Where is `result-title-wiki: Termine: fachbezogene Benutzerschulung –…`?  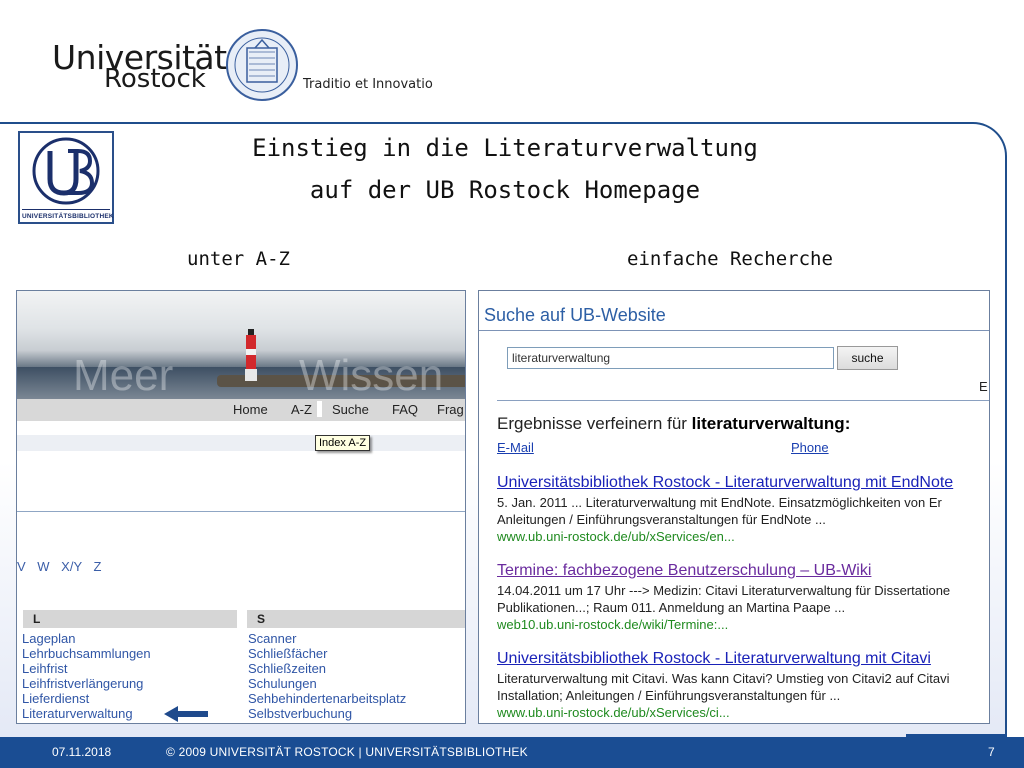
result-title-wiki: Termine: fachbezogene Benutzerschulung –… is located at coordinates (684, 571).